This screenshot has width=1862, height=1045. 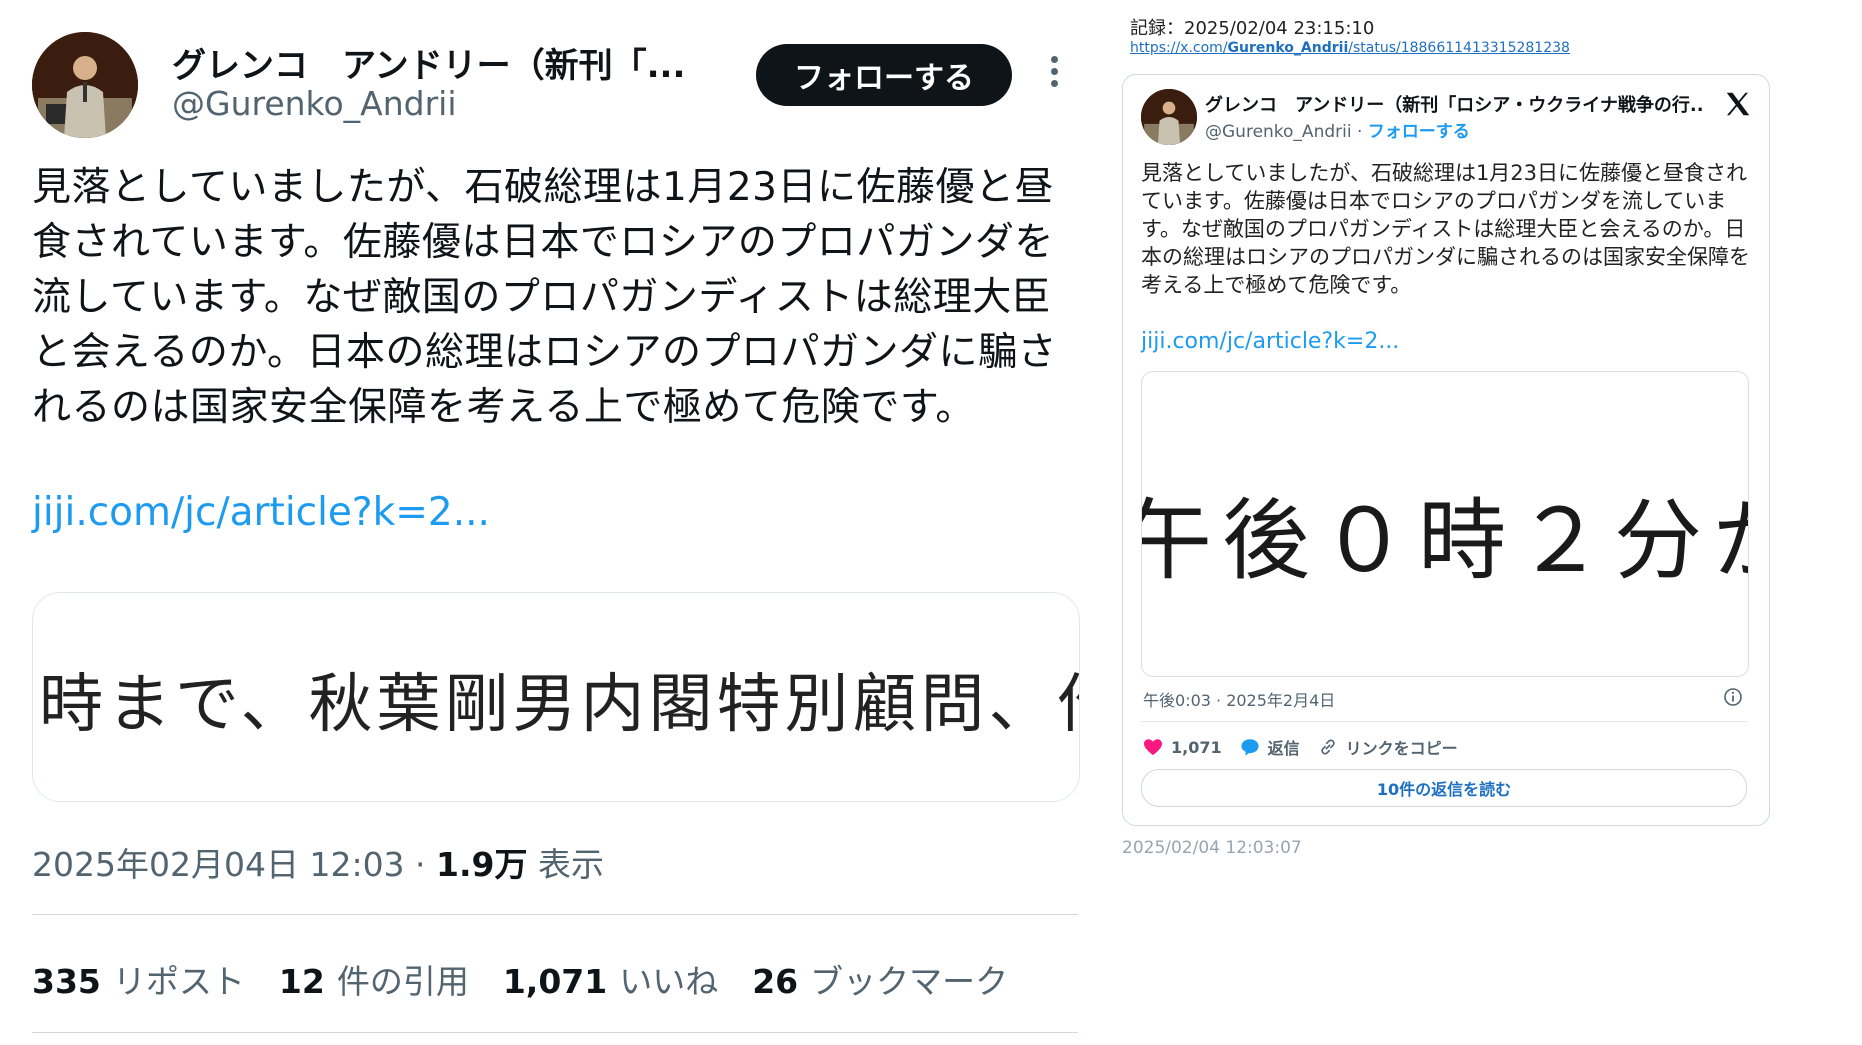 I want to click on stat-count: 1,071, so click(x=555, y=981).